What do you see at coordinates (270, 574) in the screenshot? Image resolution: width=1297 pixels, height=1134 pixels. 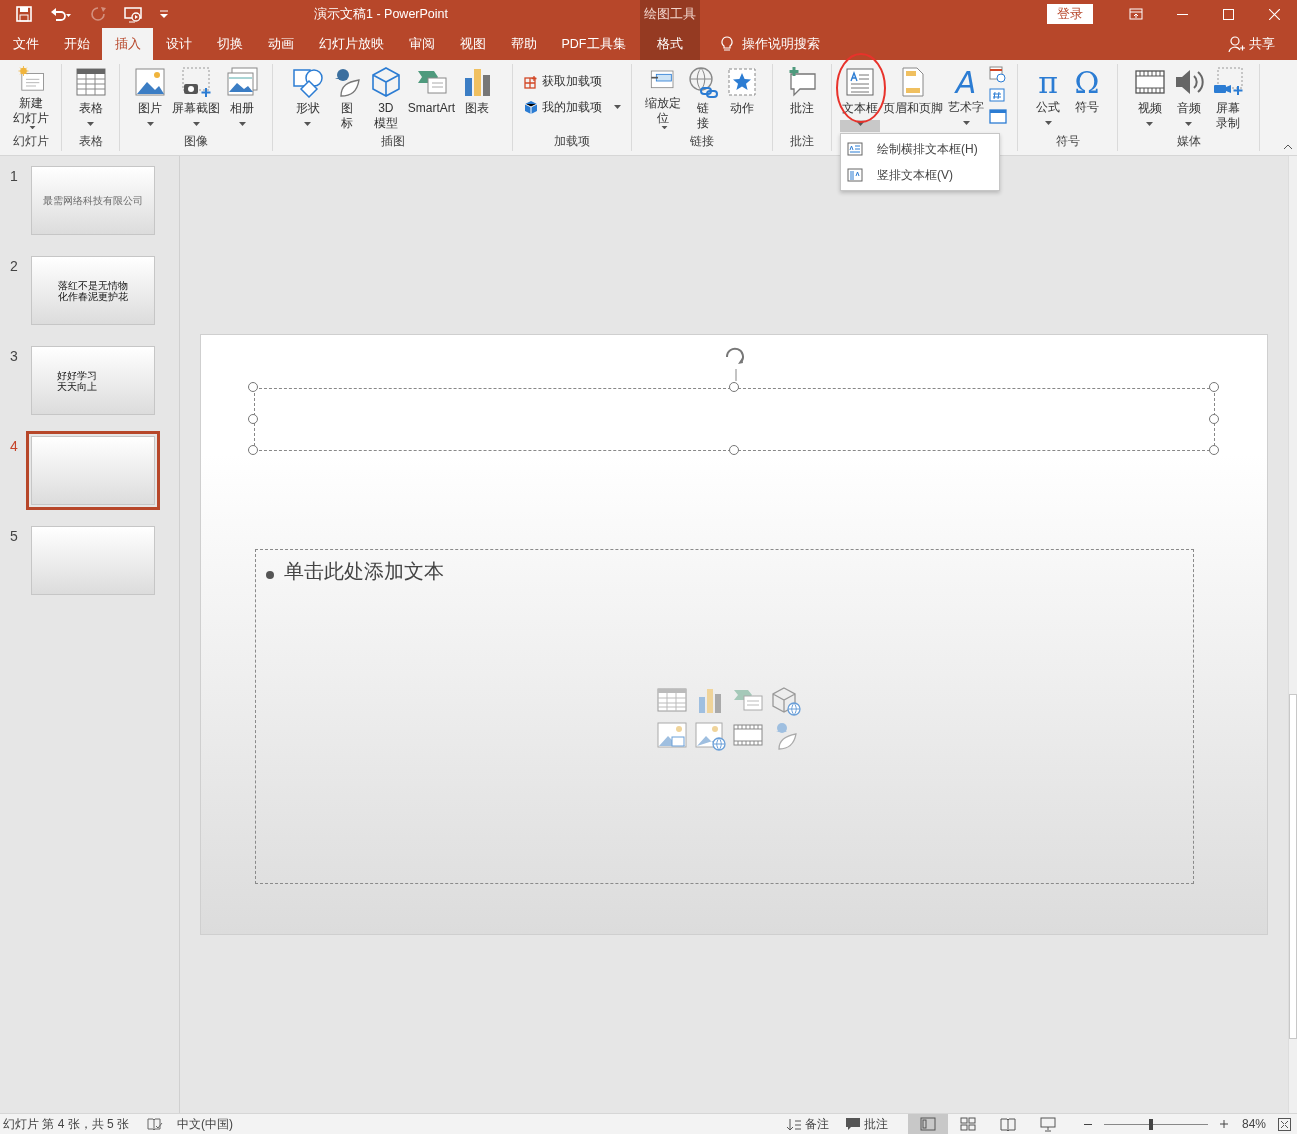 I see `bullet-icon` at bounding box center [270, 574].